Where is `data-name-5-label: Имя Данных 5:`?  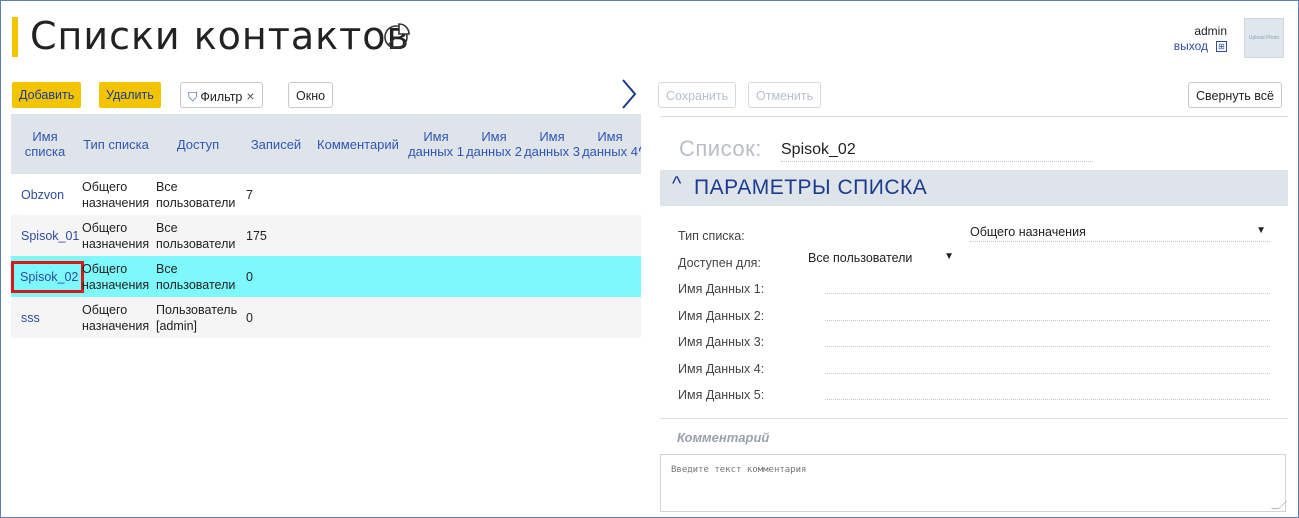
data-name-5-label: Имя Данных 5: is located at coordinates (721, 395).